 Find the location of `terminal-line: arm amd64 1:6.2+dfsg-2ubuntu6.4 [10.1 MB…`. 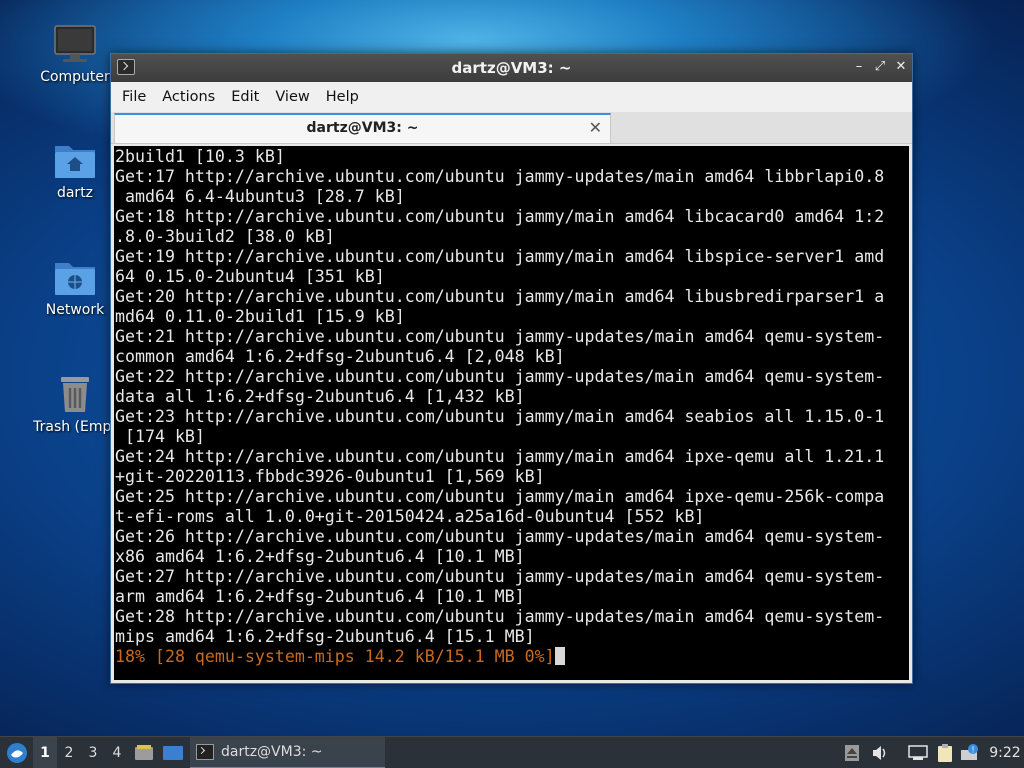

terminal-line: arm amd64 1:6.2+dfsg-2ubuntu6.4 [10.1 MB… is located at coordinates (320, 596).